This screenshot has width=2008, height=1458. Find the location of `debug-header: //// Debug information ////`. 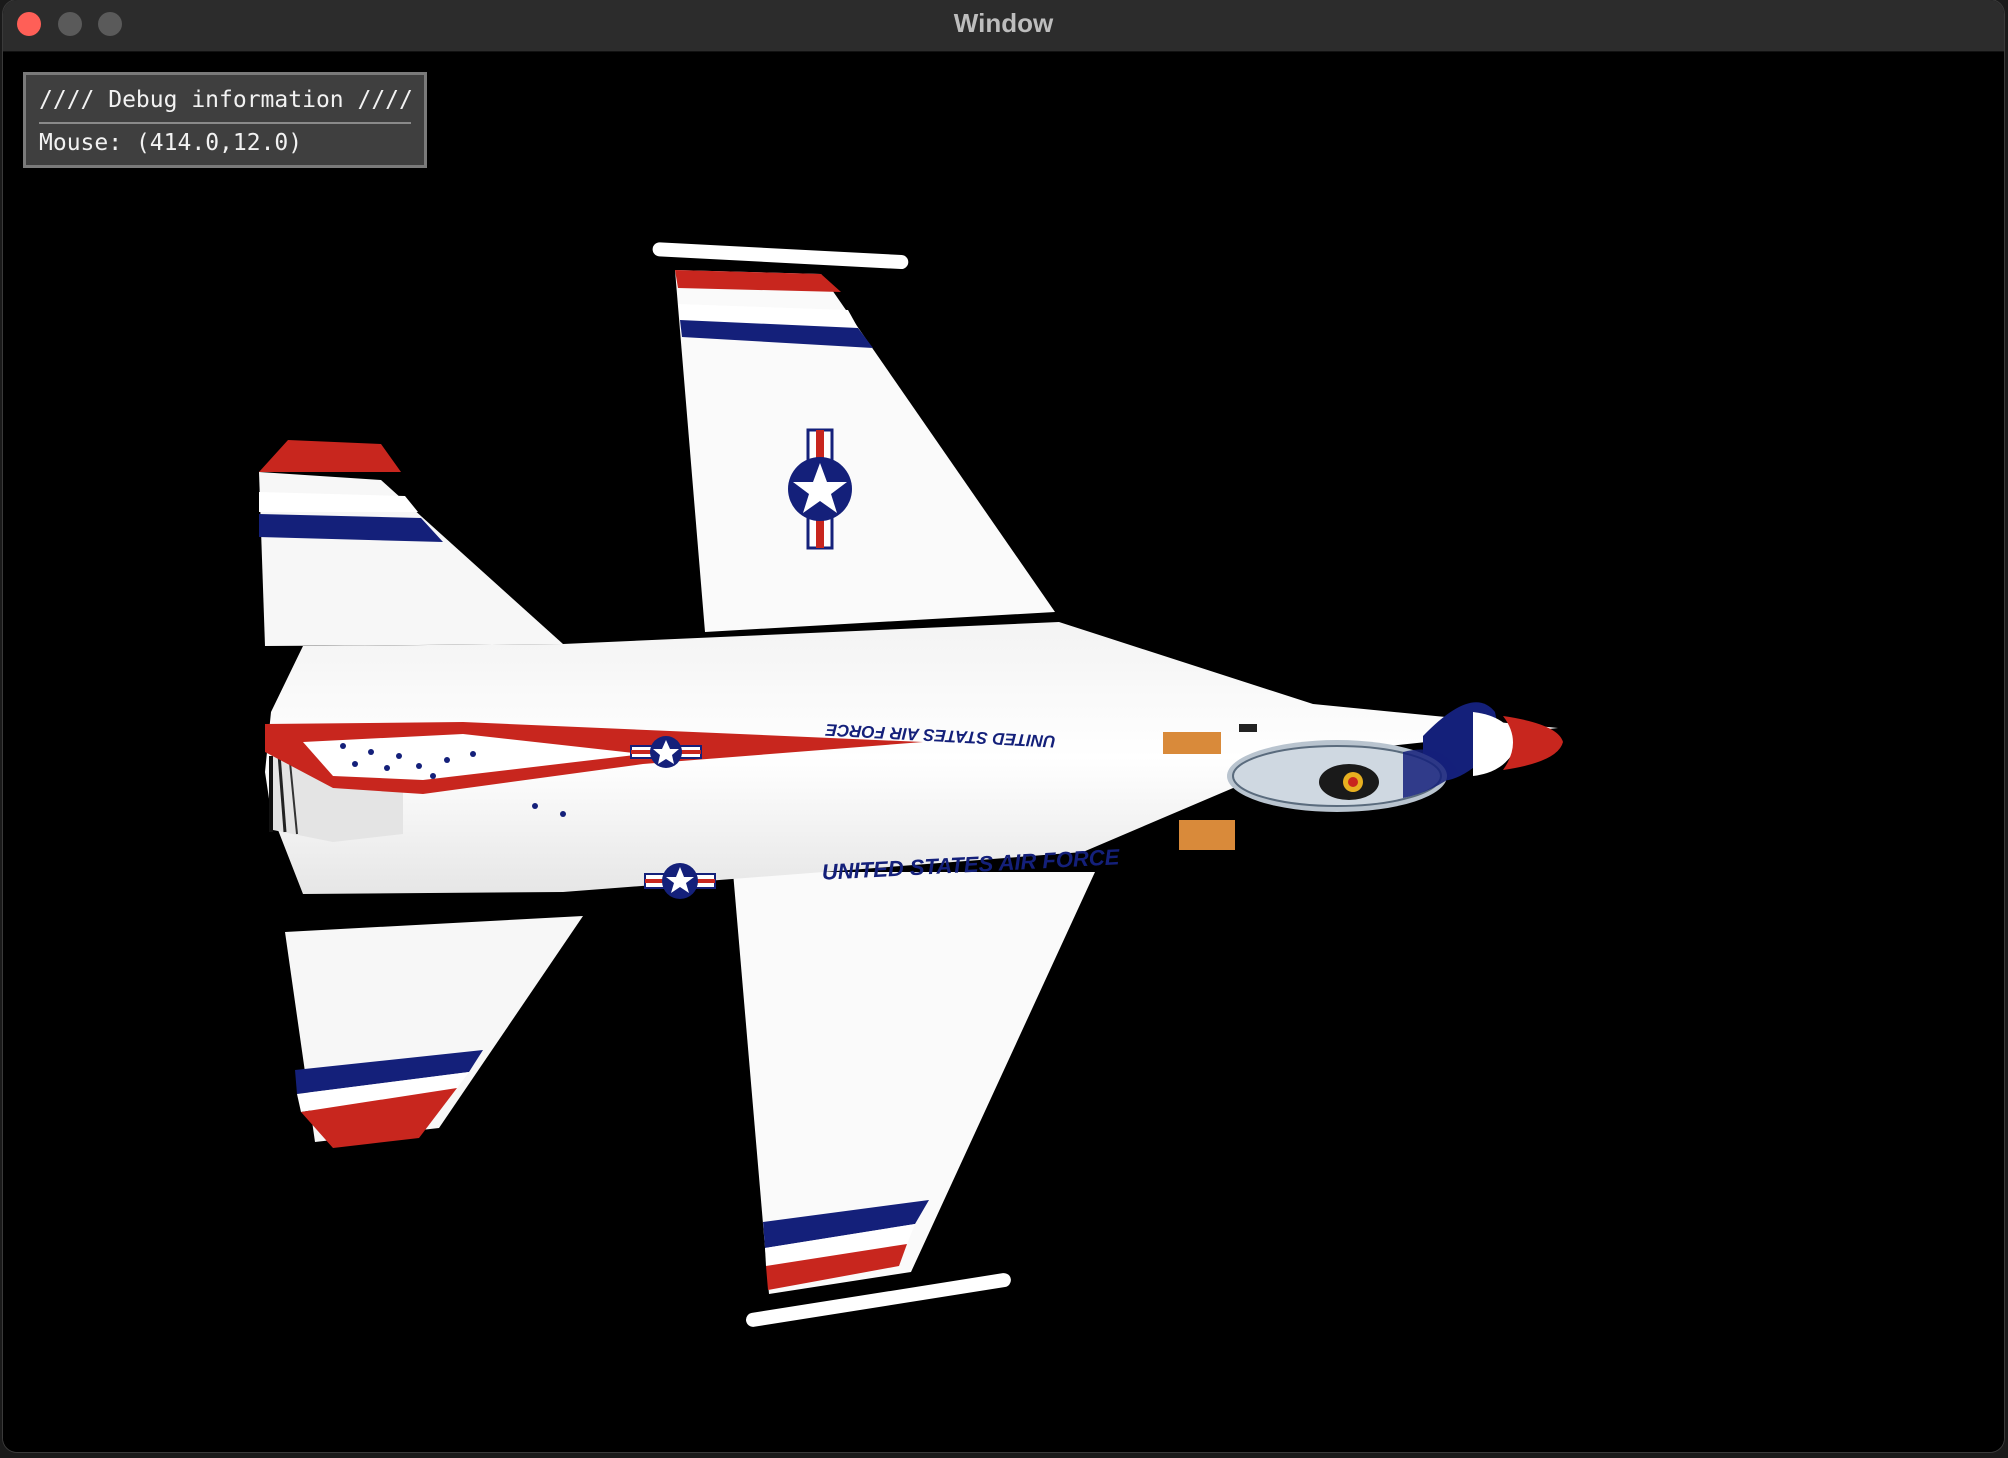

debug-header: //// Debug information //// is located at coordinates (226, 100).